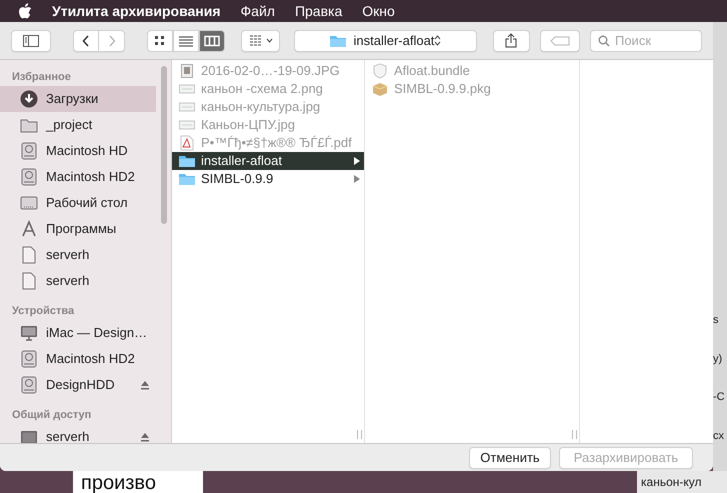 Image resolution: width=727 pixels, height=493 pixels. Describe the element at coordinates (78, 385) in the screenshot. I see `sidebar-item: DesignHDD` at that location.